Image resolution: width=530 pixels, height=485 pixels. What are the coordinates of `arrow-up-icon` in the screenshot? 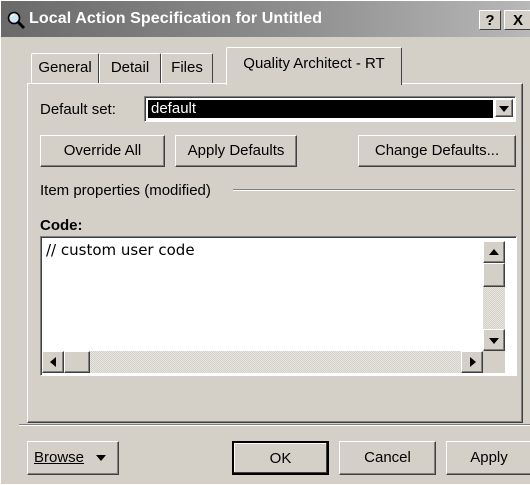 It's located at (494, 252).